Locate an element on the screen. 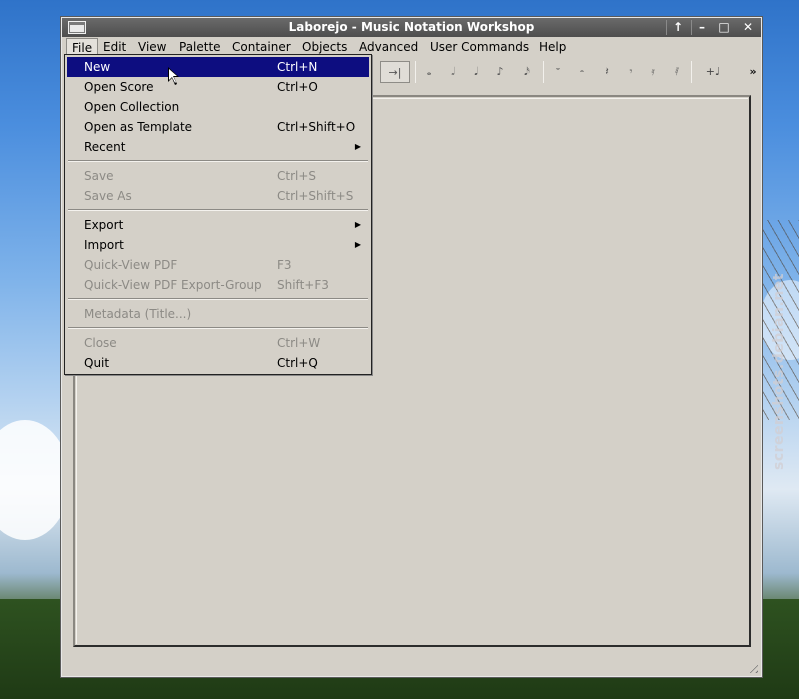 This screenshot has width=799, height=699. menu-item-label: Import is located at coordinates (104, 245).